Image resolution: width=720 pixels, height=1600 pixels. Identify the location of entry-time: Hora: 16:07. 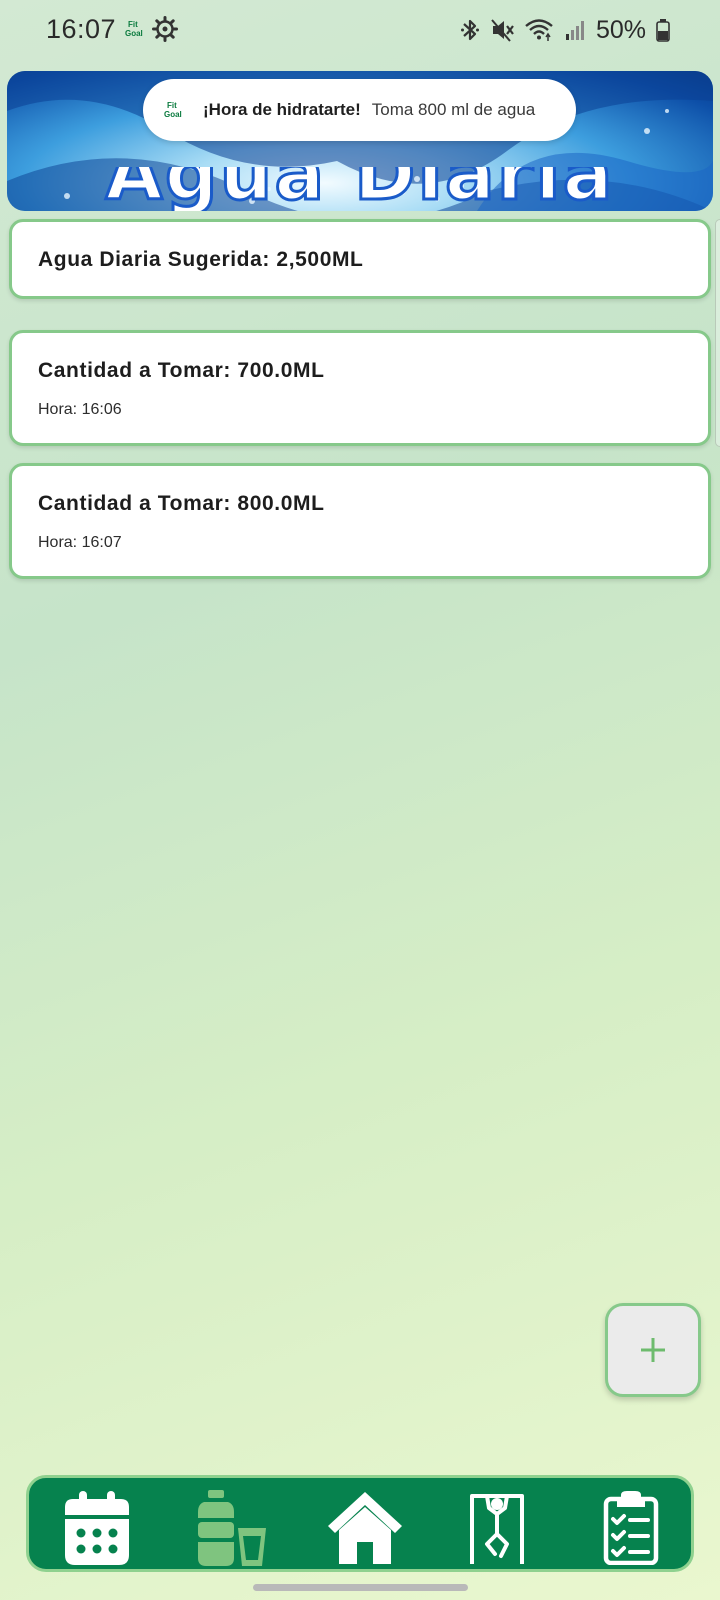
(80, 542).